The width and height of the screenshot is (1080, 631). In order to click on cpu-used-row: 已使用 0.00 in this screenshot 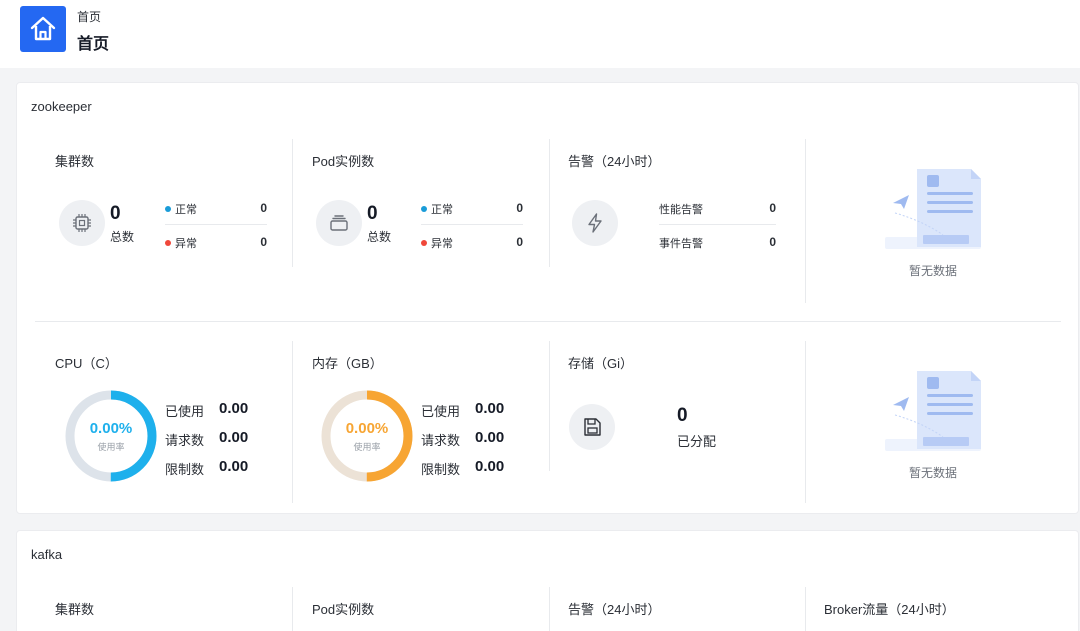, I will do `click(207, 409)`.